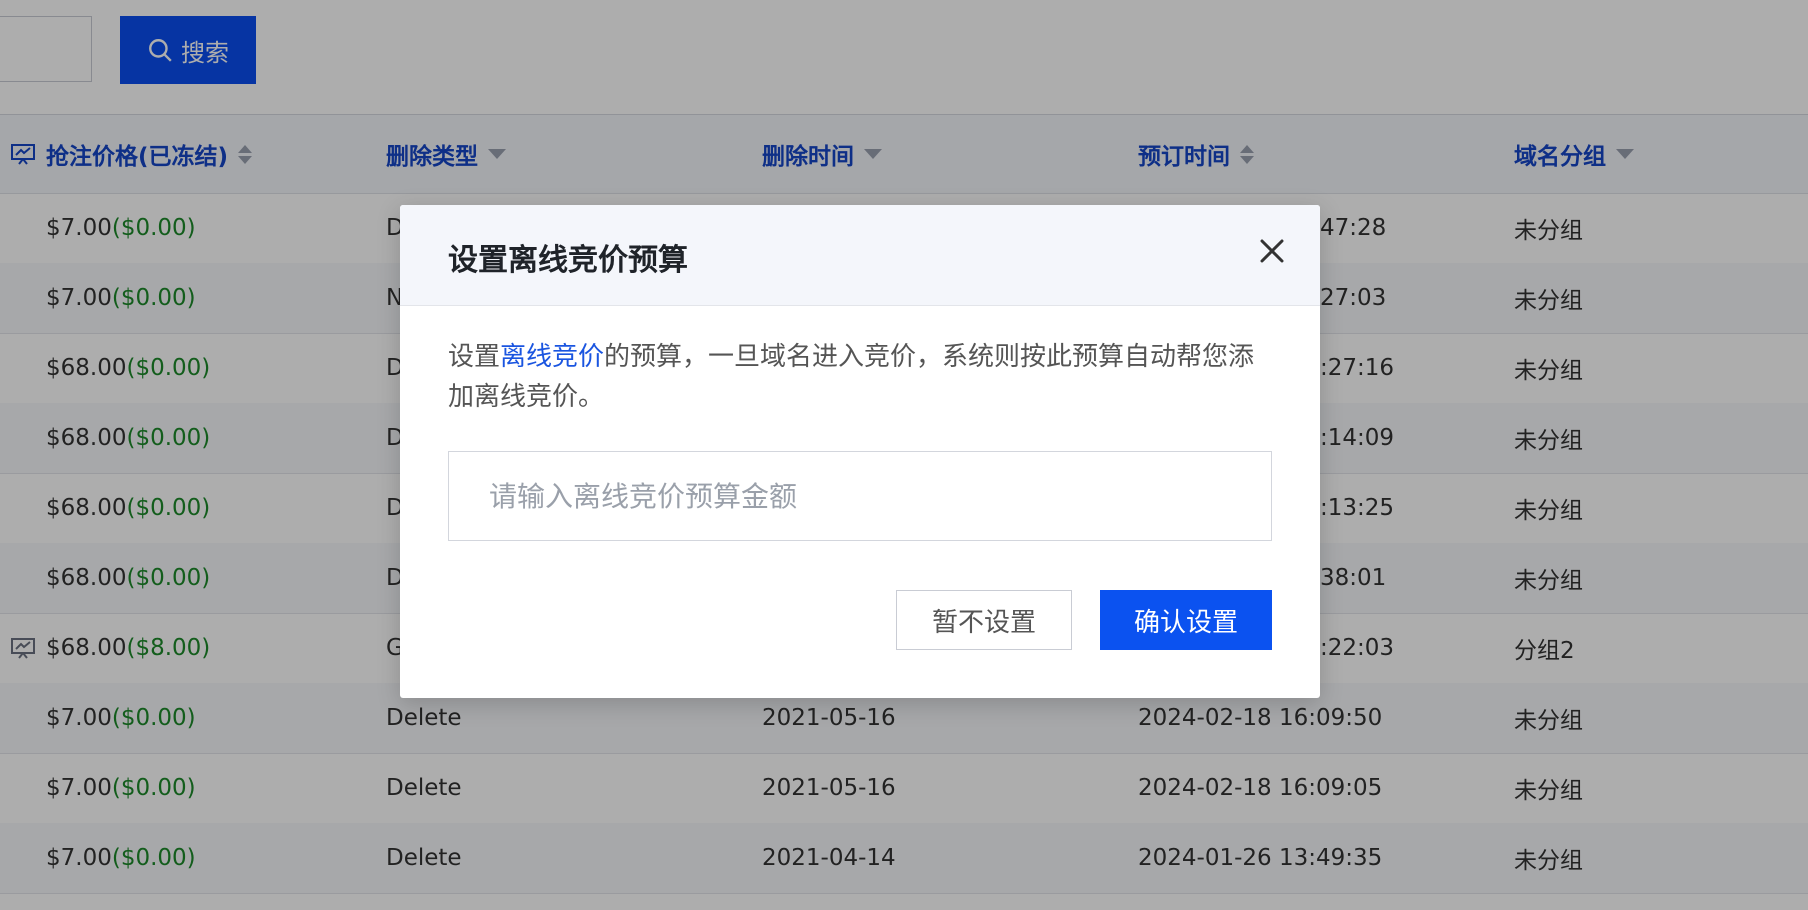  Describe the element at coordinates (860, 496) in the screenshot. I see `budget-amount-input` at that location.